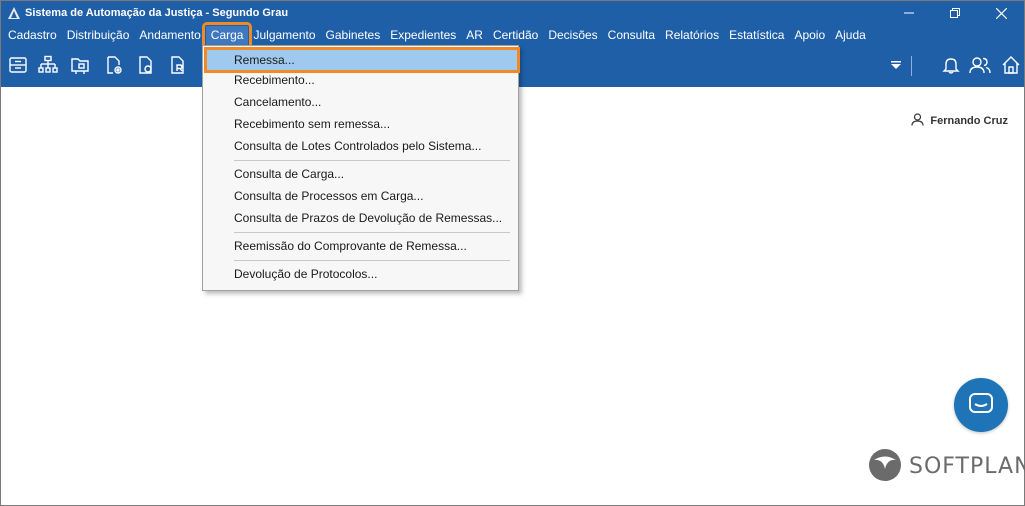  What do you see at coordinates (909, 13) in the screenshot?
I see `minimize-button` at bounding box center [909, 13].